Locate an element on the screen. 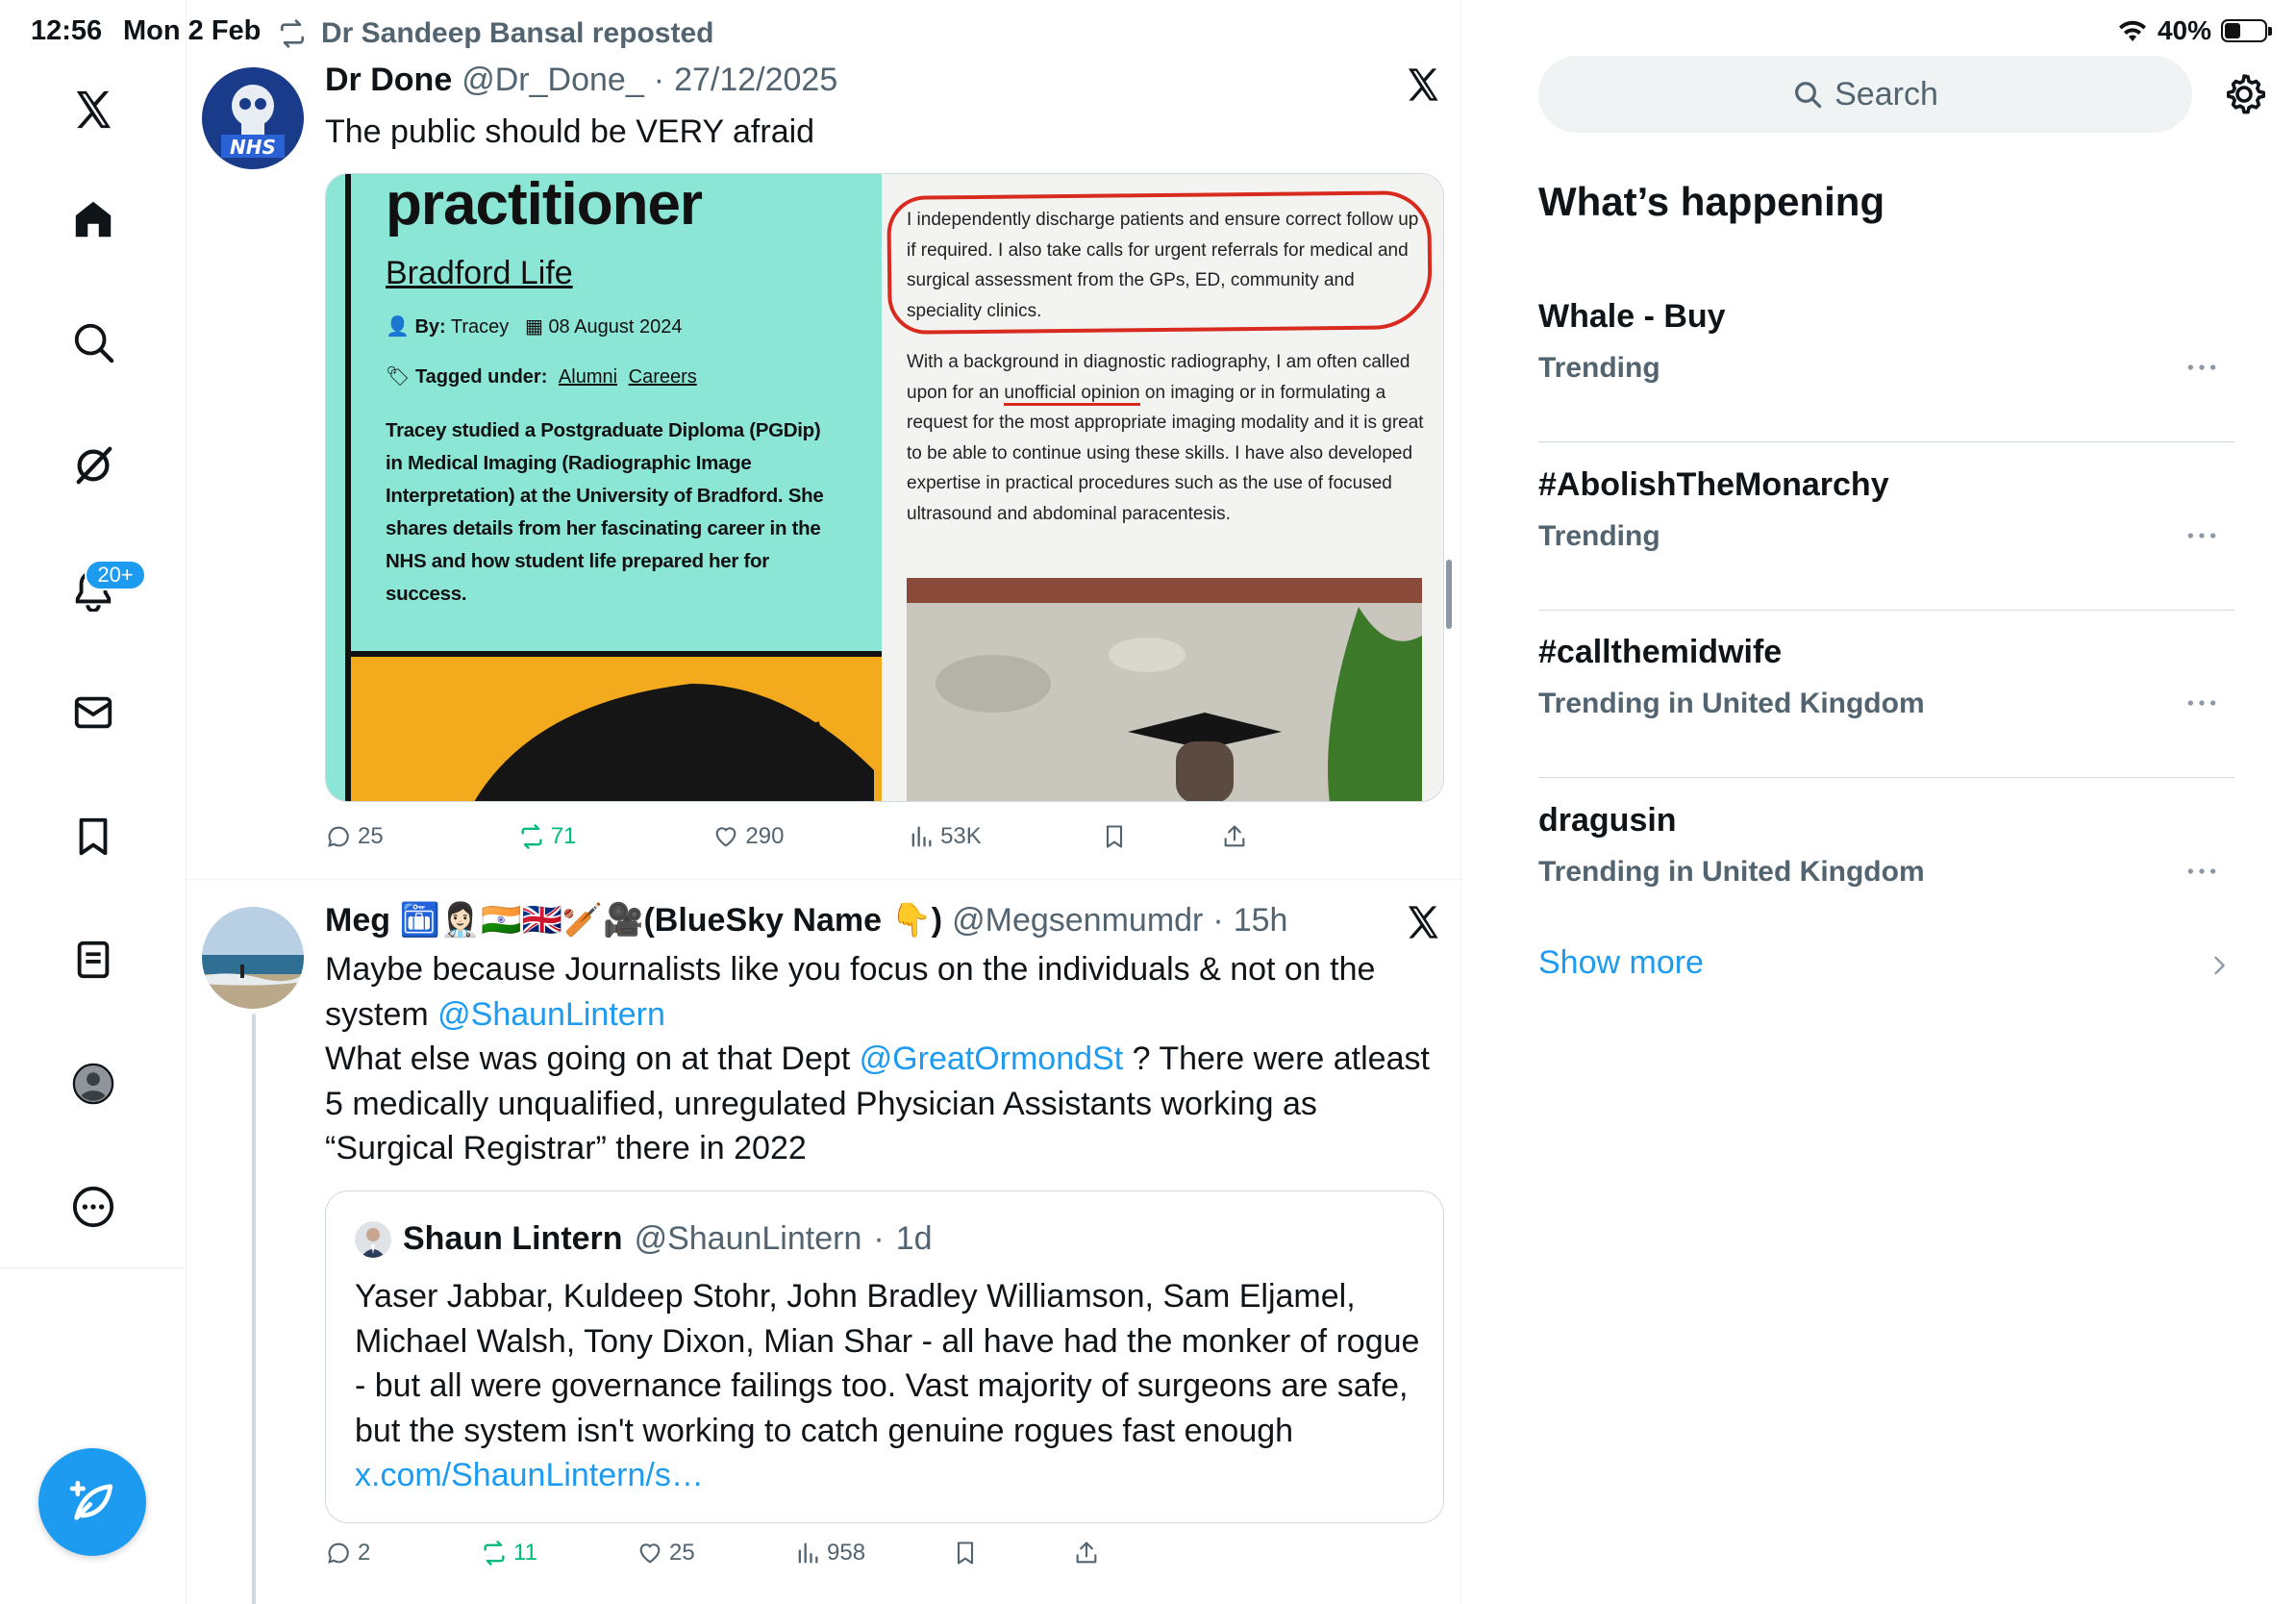  notification-badge: 20+ is located at coordinates (115, 575).